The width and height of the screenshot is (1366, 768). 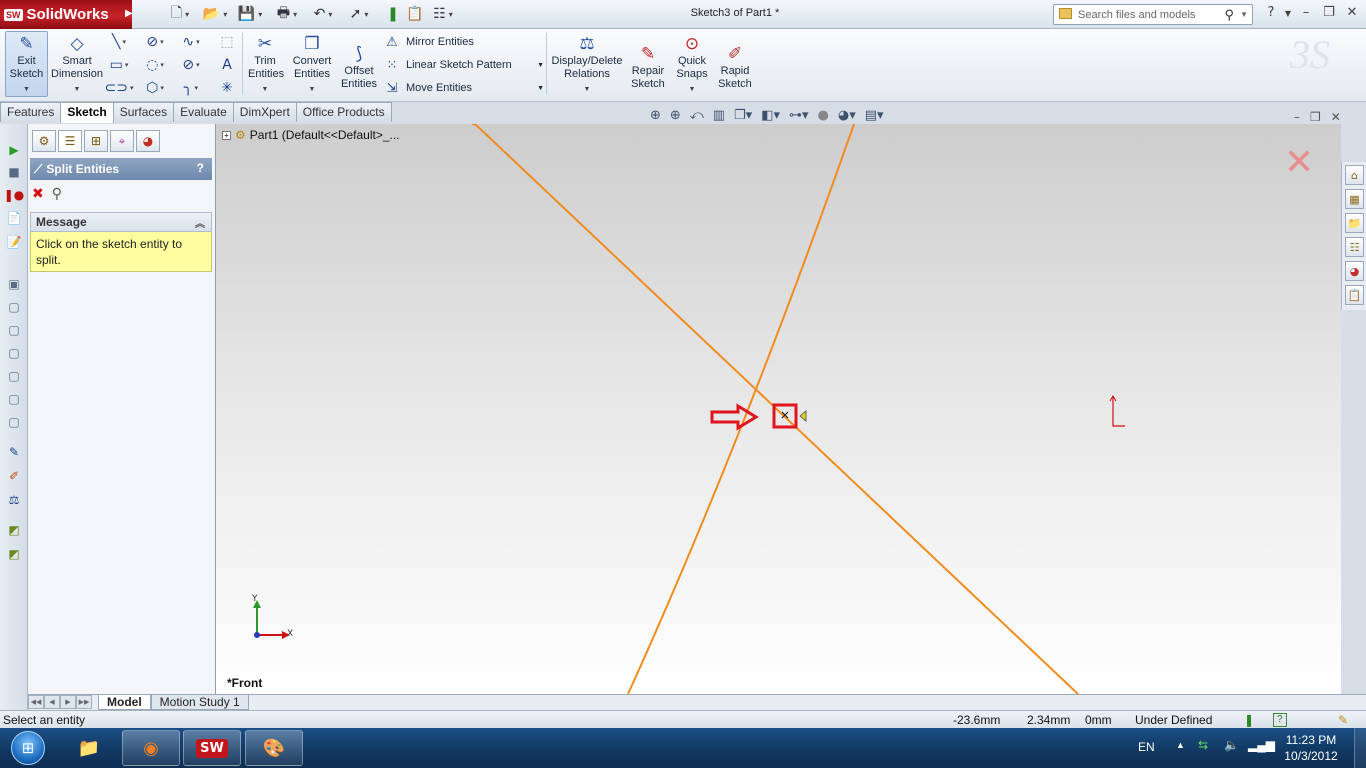 I want to click on dimxpert-manager-tab-icon: ⌖, so click(x=122, y=141).